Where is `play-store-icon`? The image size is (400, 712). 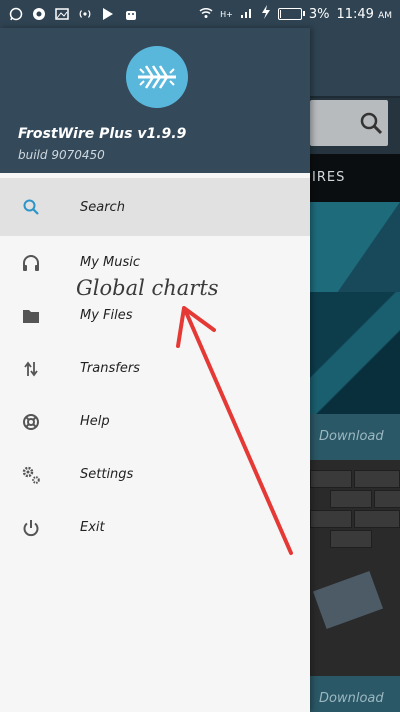
play-store-icon is located at coordinates (108, 14).